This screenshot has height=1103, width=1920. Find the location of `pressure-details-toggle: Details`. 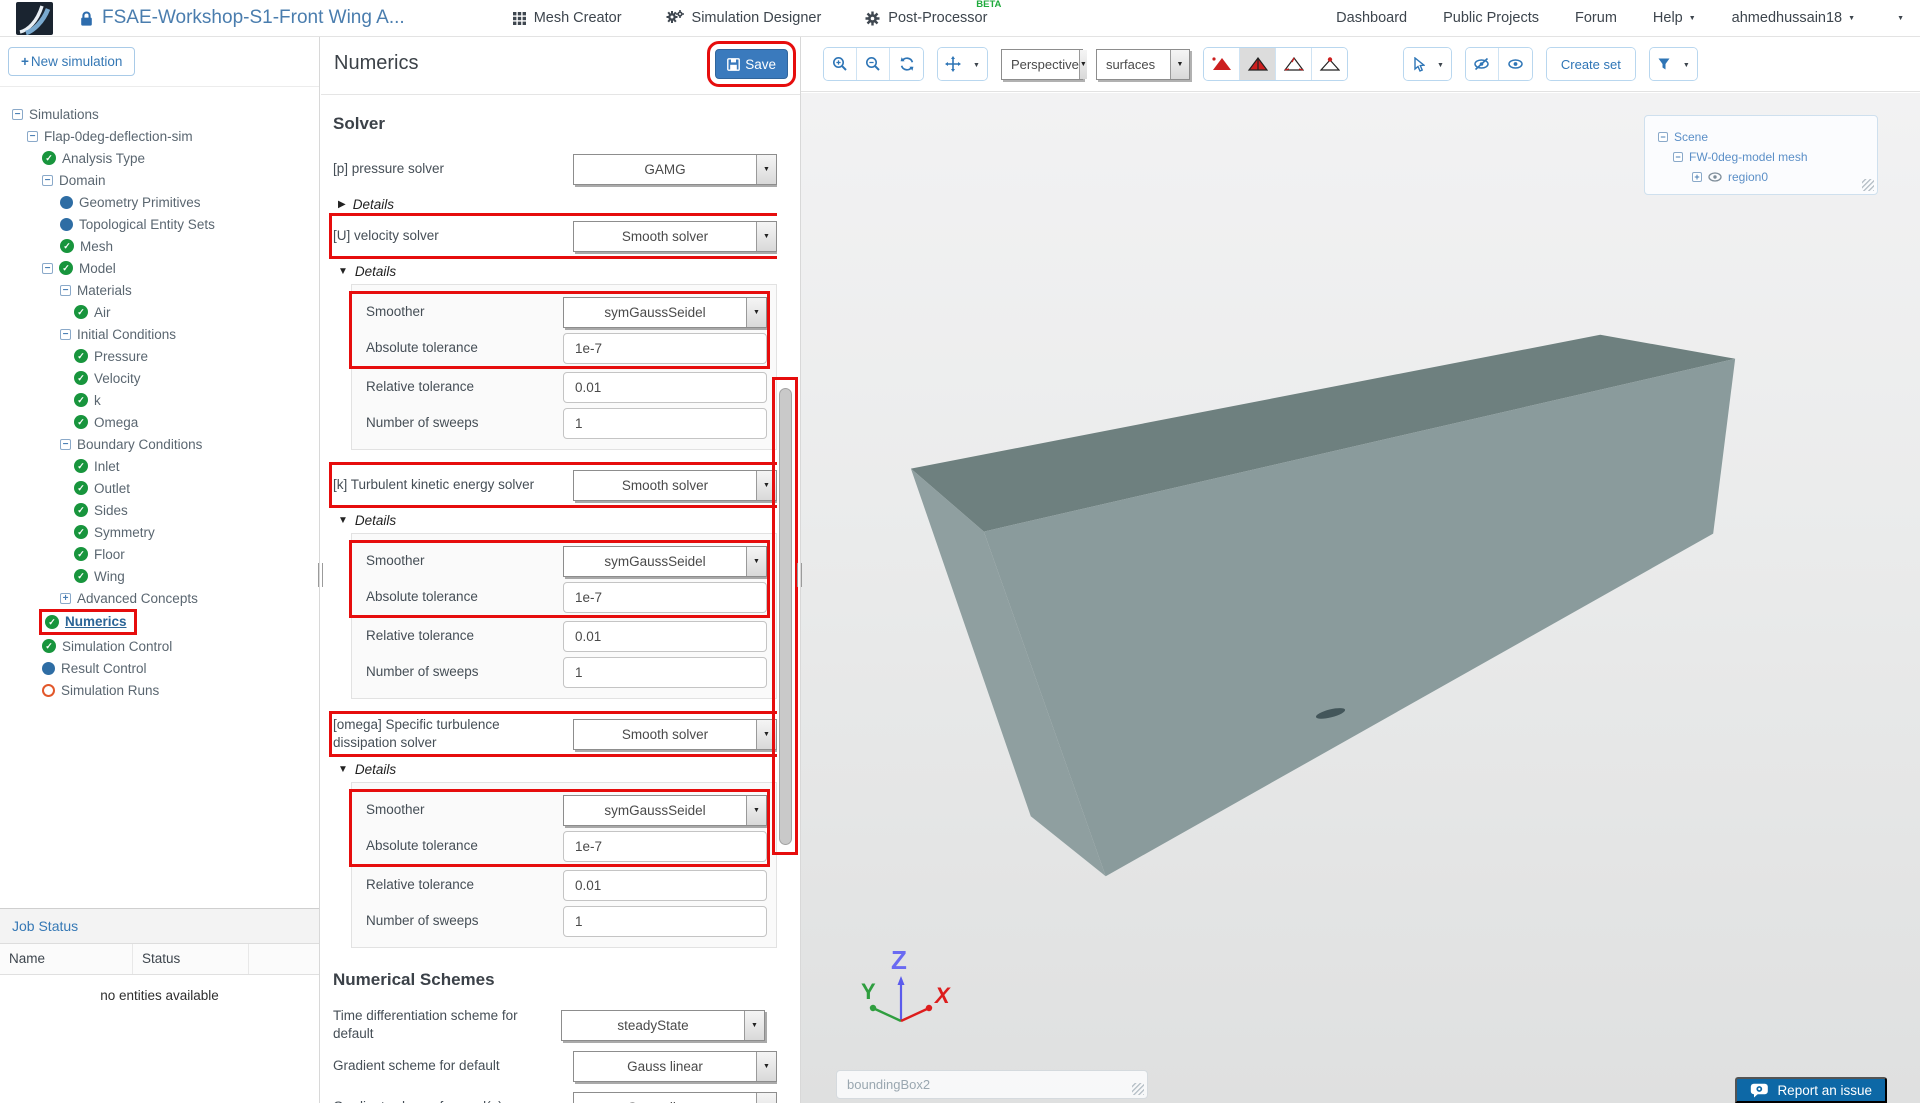

pressure-details-toggle: Details is located at coordinates (557, 204).